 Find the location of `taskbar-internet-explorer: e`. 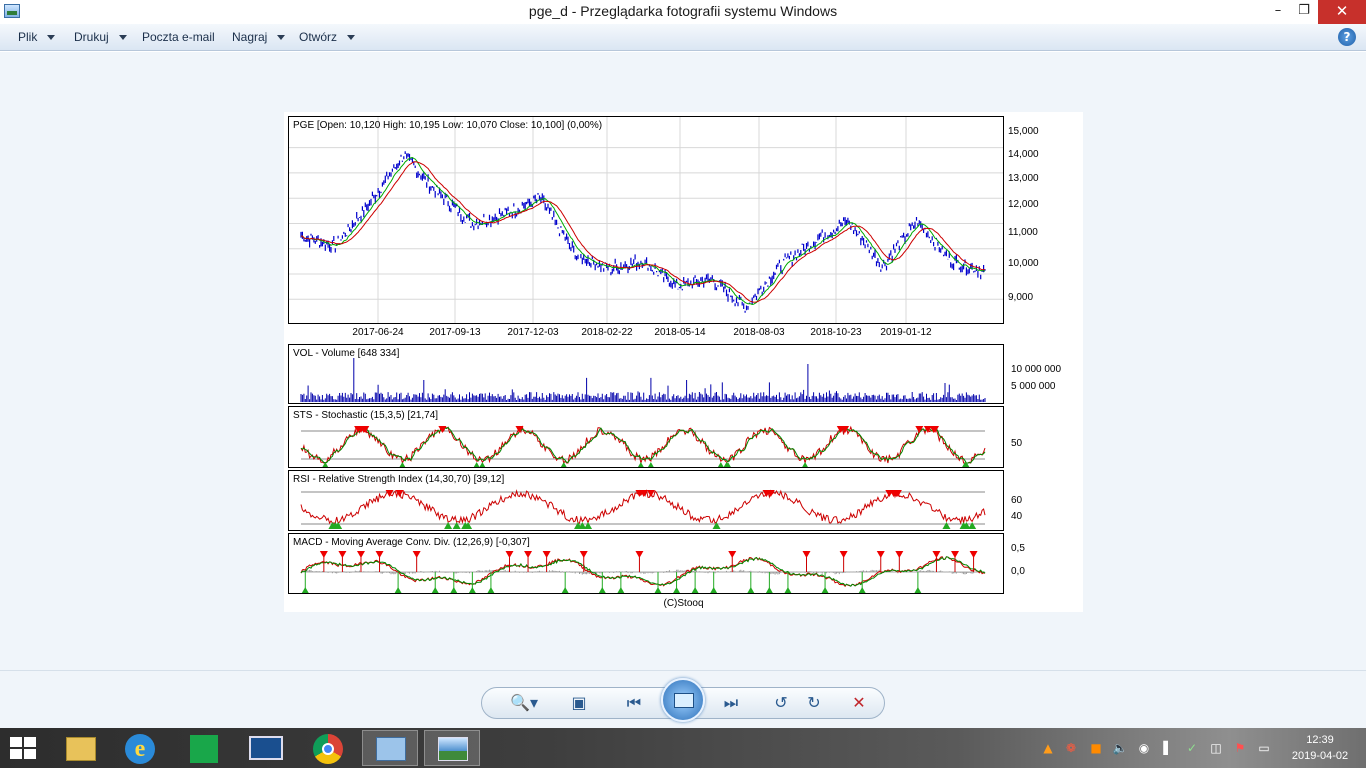

taskbar-internet-explorer: e is located at coordinates (140, 748).